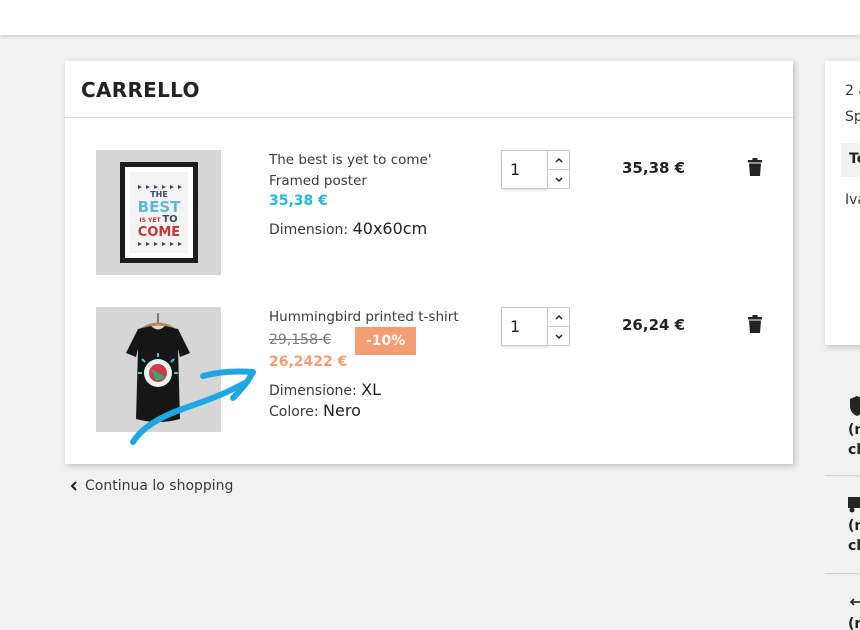 This screenshot has height=630, width=860. I want to click on product-attribute: Colore: Nero, so click(315, 410).